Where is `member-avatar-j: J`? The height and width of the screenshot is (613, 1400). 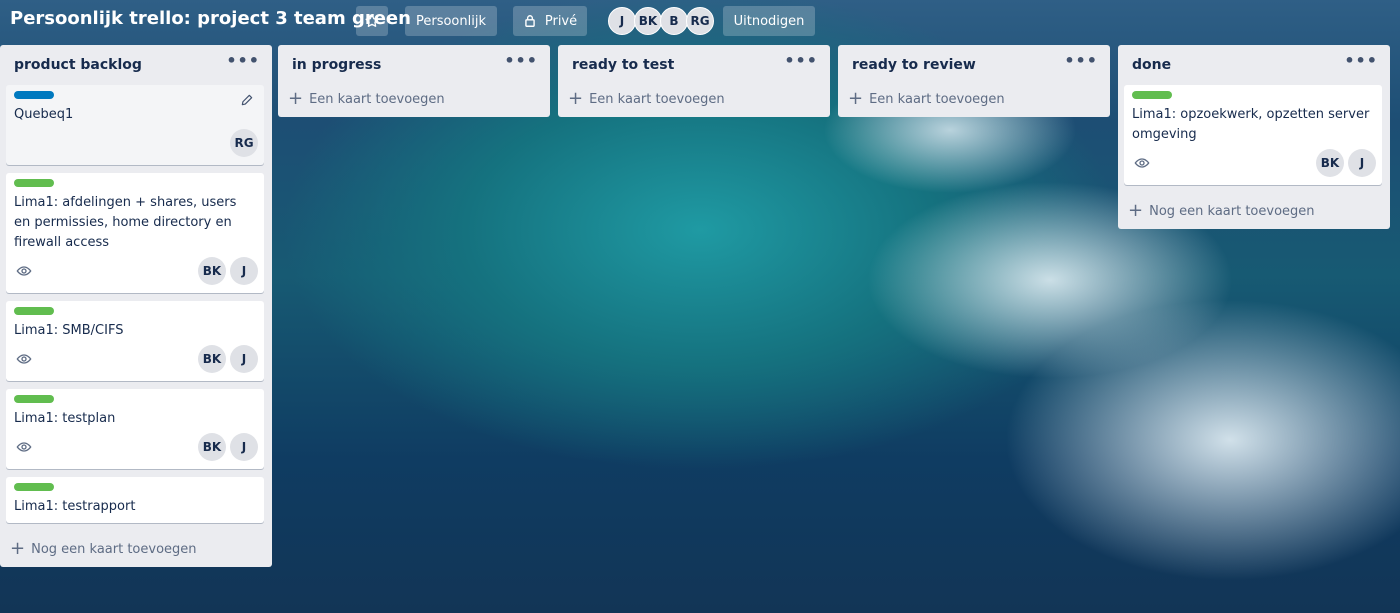 member-avatar-j: J is located at coordinates (622, 21).